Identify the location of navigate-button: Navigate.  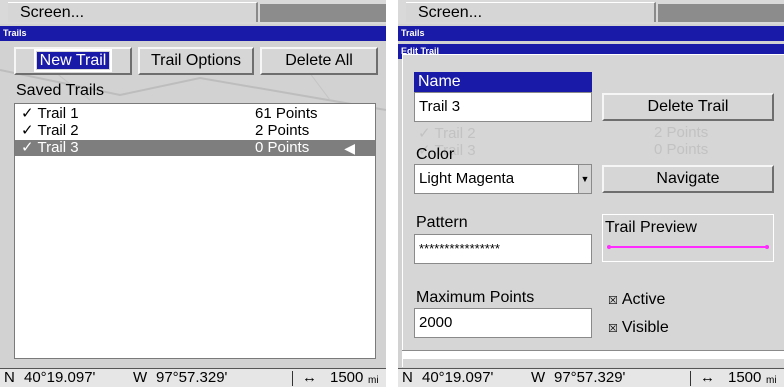
(688, 179).